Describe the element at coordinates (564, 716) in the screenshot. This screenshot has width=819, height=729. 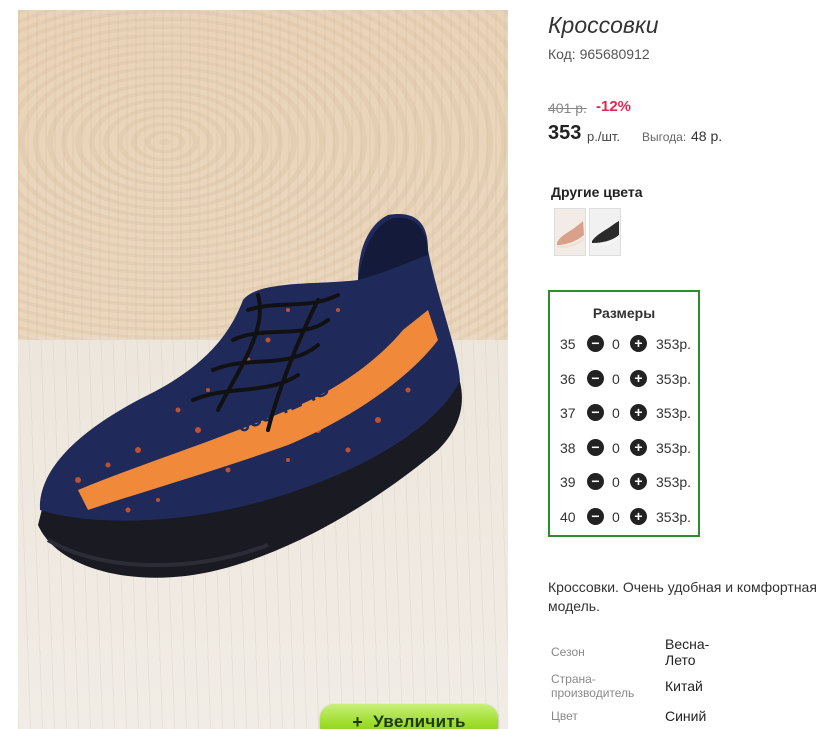
I see `attribute-label-color: Цвет` at that location.